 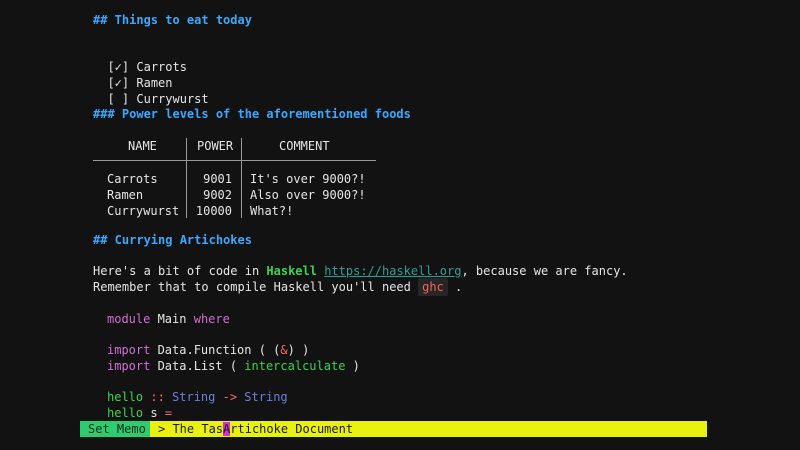 What do you see at coordinates (180, 271) in the screenshot?
I see `paragraph-text: Here's a bit of code in` at bounding box center [180, 271].